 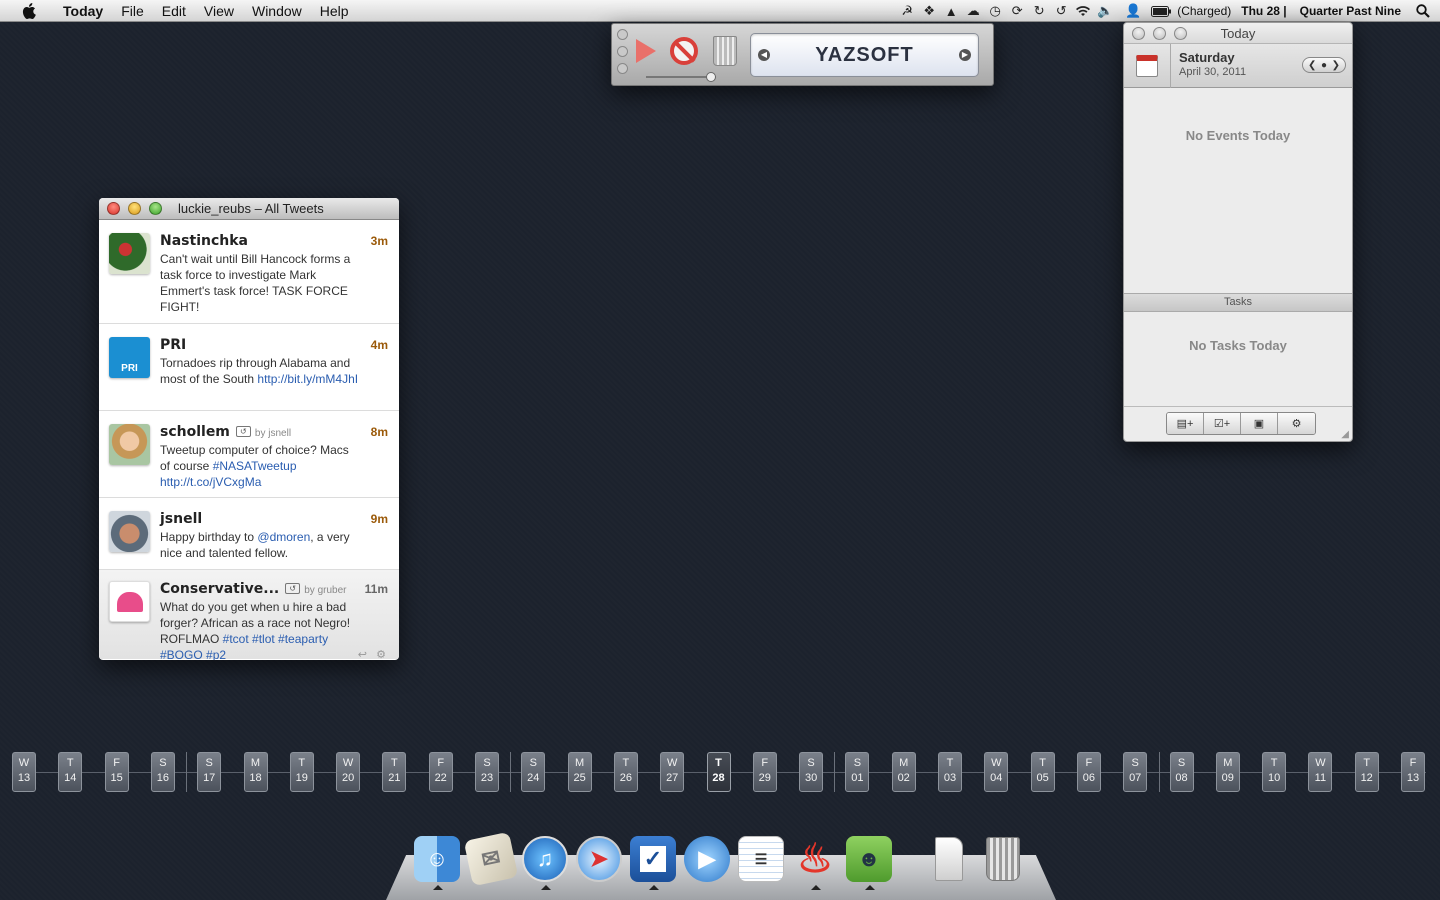 What do you see at coordinates (174, 11) in the screenshot?
I see `menu-edit: Edit` at bounding box center [174, 11].